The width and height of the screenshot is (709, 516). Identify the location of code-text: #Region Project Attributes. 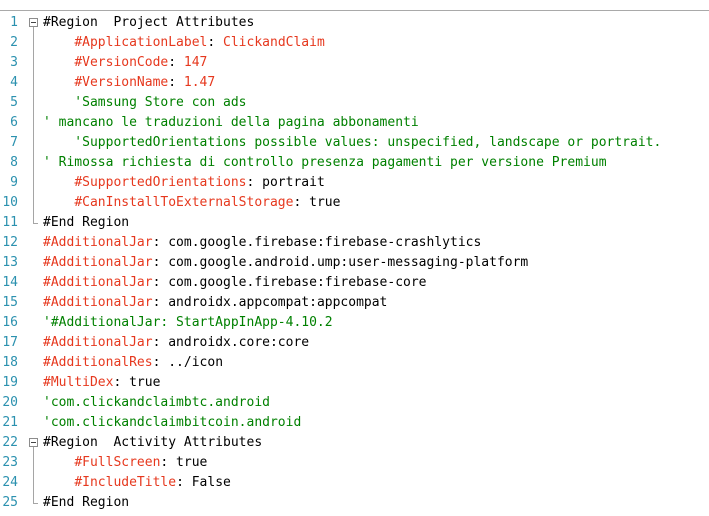
(148, 23).